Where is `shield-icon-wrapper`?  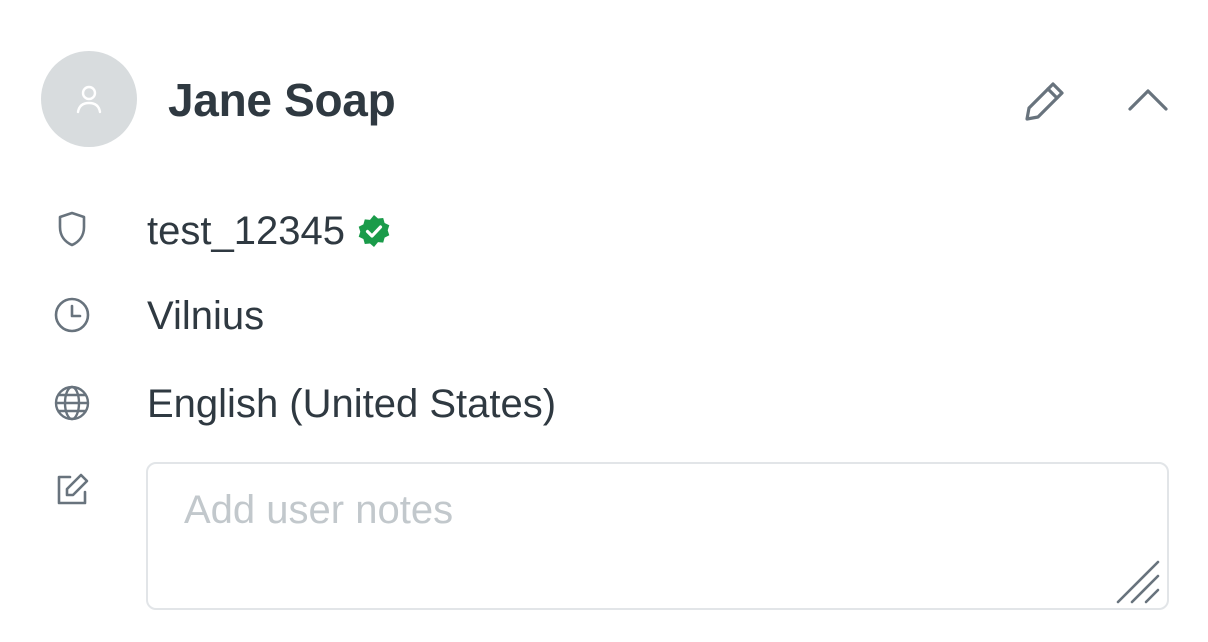 shield-icon-wrapper is located at coordinates (72, 229).